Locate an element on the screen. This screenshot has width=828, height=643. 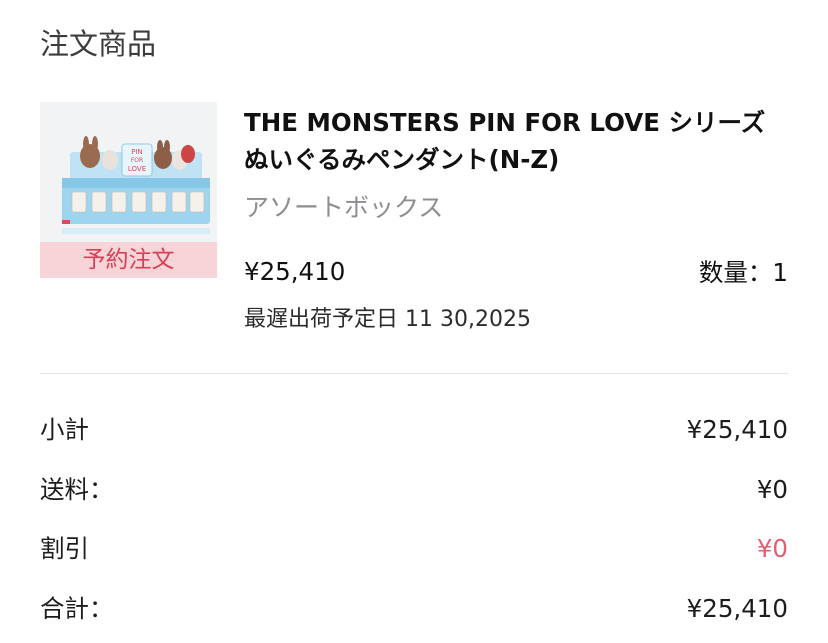
product-box-image: PIN FOR LOVE is located at coordinates (136, 185).